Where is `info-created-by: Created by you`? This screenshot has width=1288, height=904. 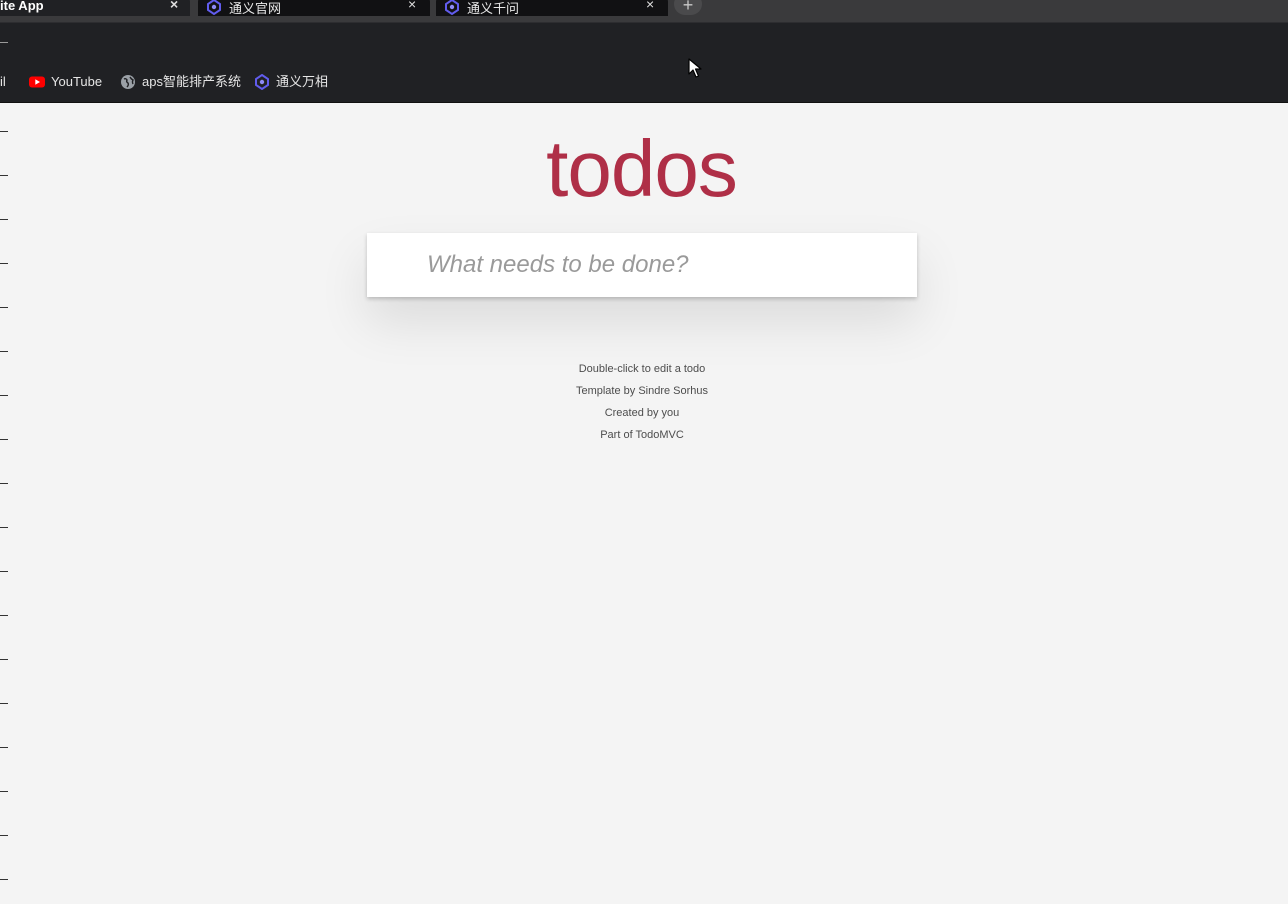 info-created-by: Created by you is located at coordinates (642, 413).